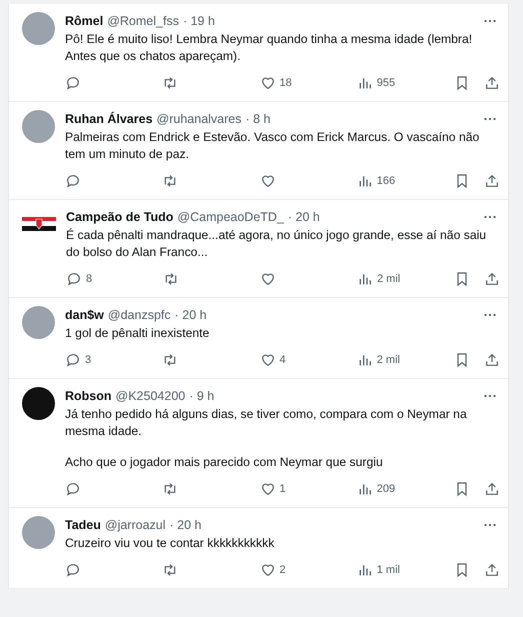  I want to click on reply-text: Já tenho pedido há alguns dias, se tiver como, compara com o Neymar na mesma idade., so click(266, 423).